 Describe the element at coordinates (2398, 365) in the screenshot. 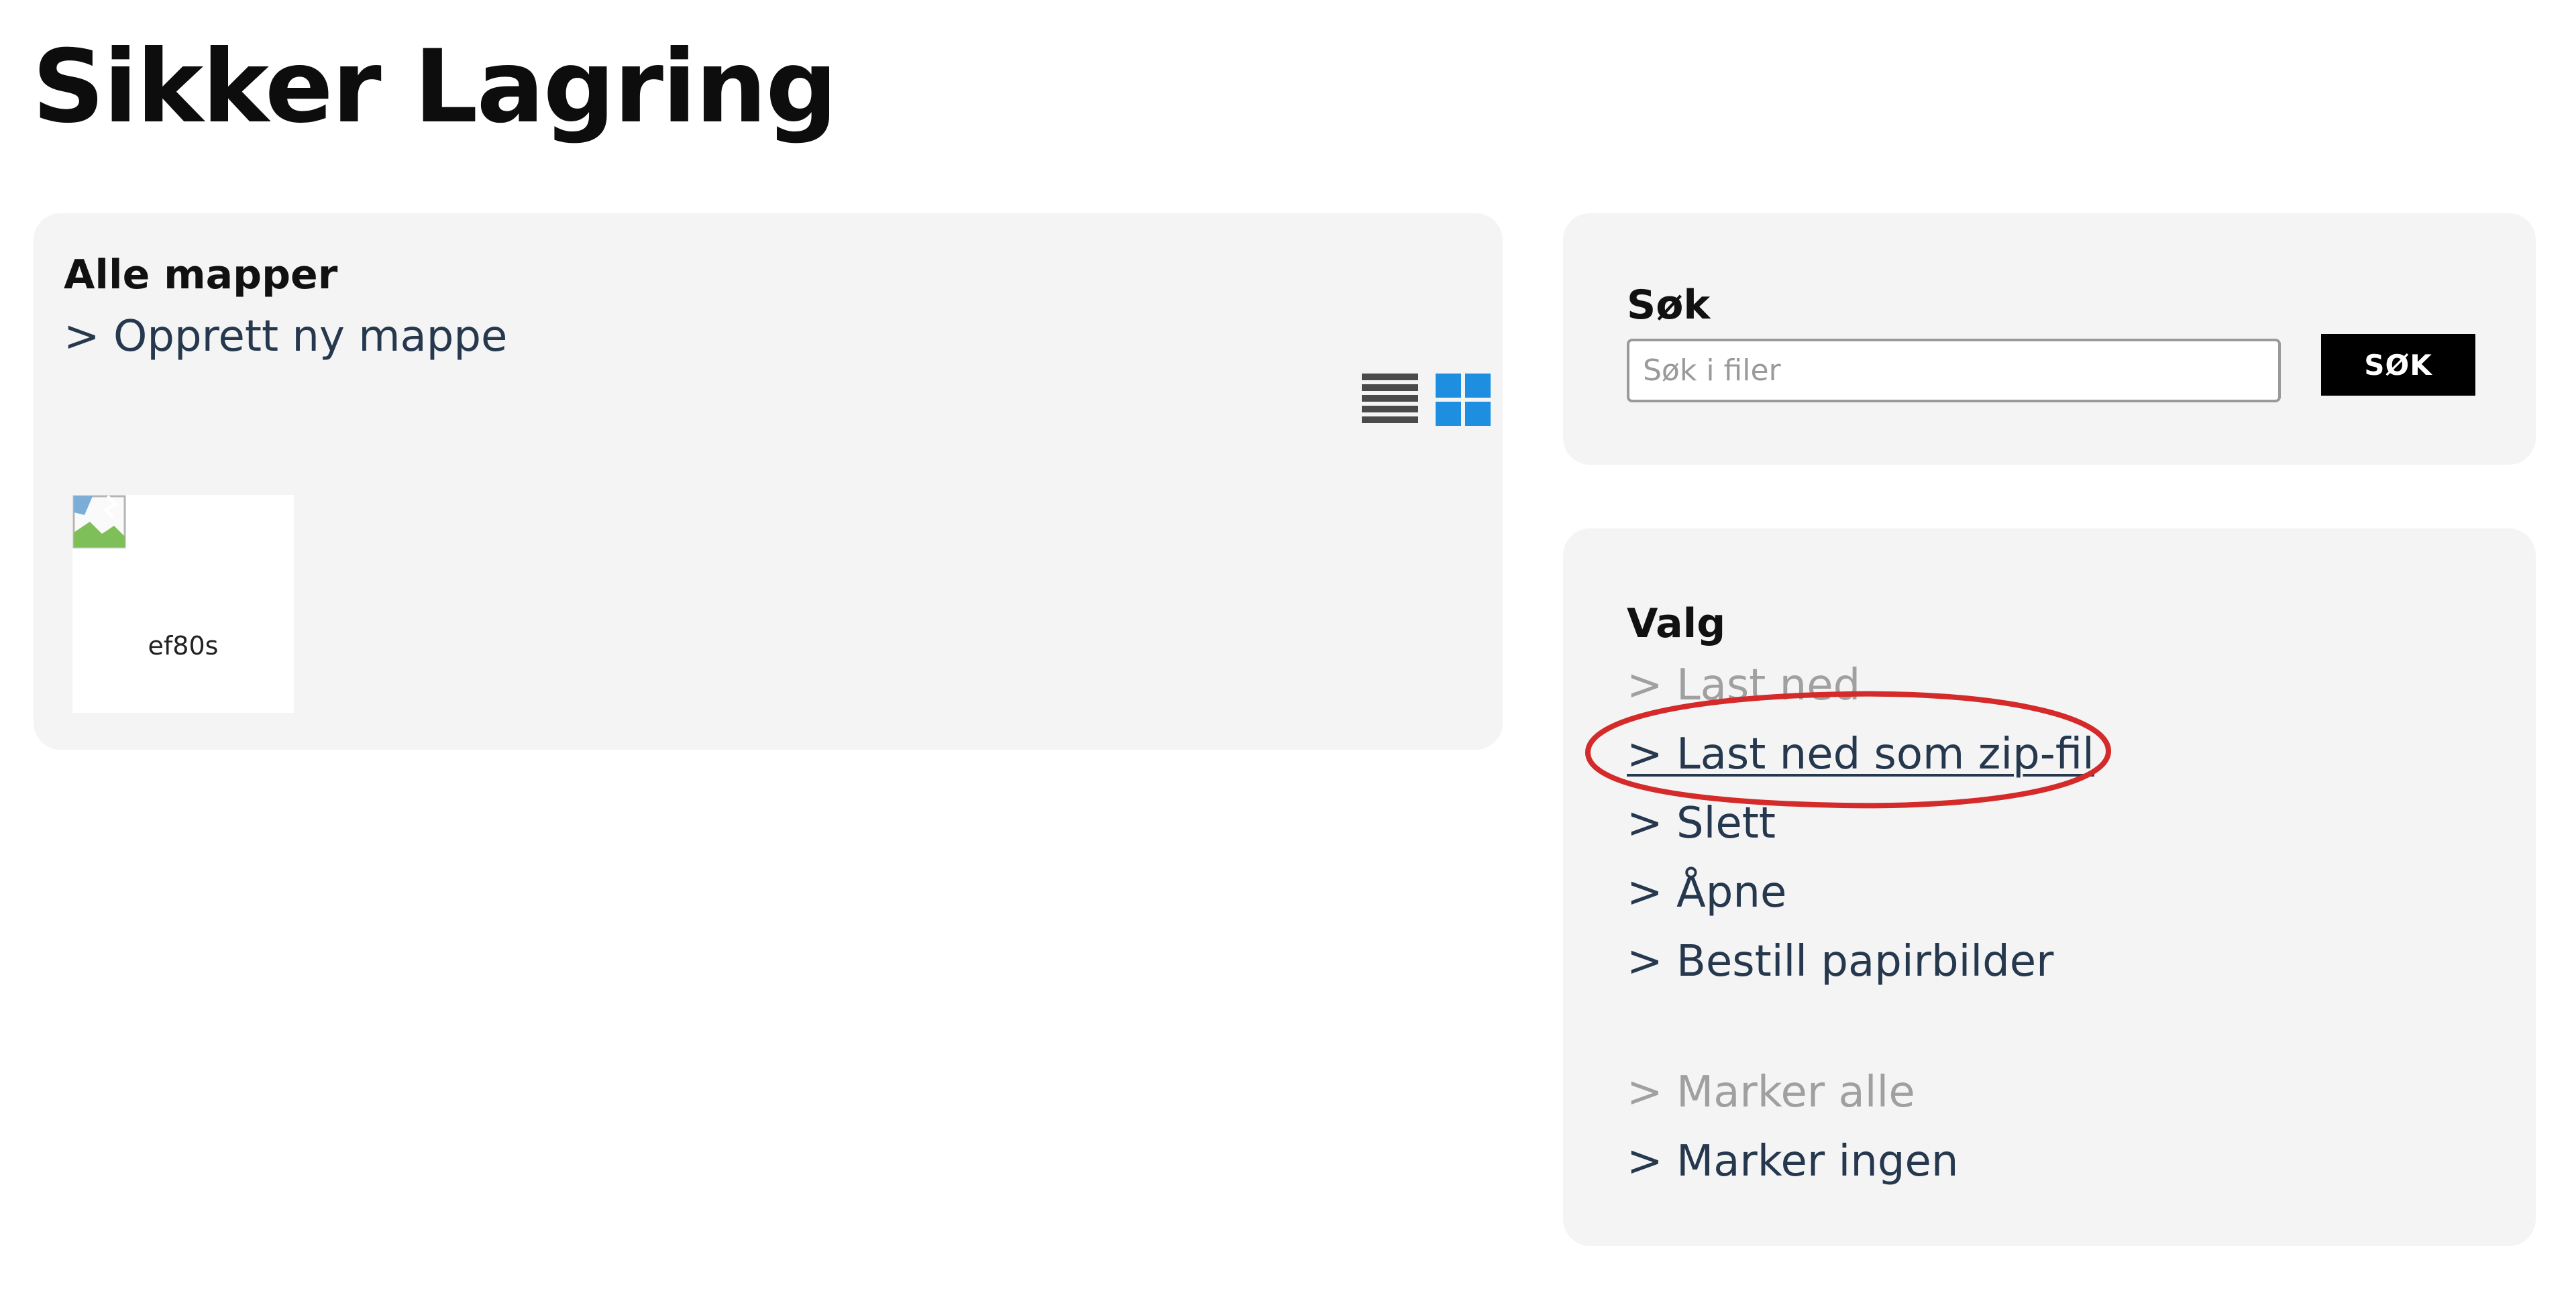

I see `search-button: SØK` at that location.